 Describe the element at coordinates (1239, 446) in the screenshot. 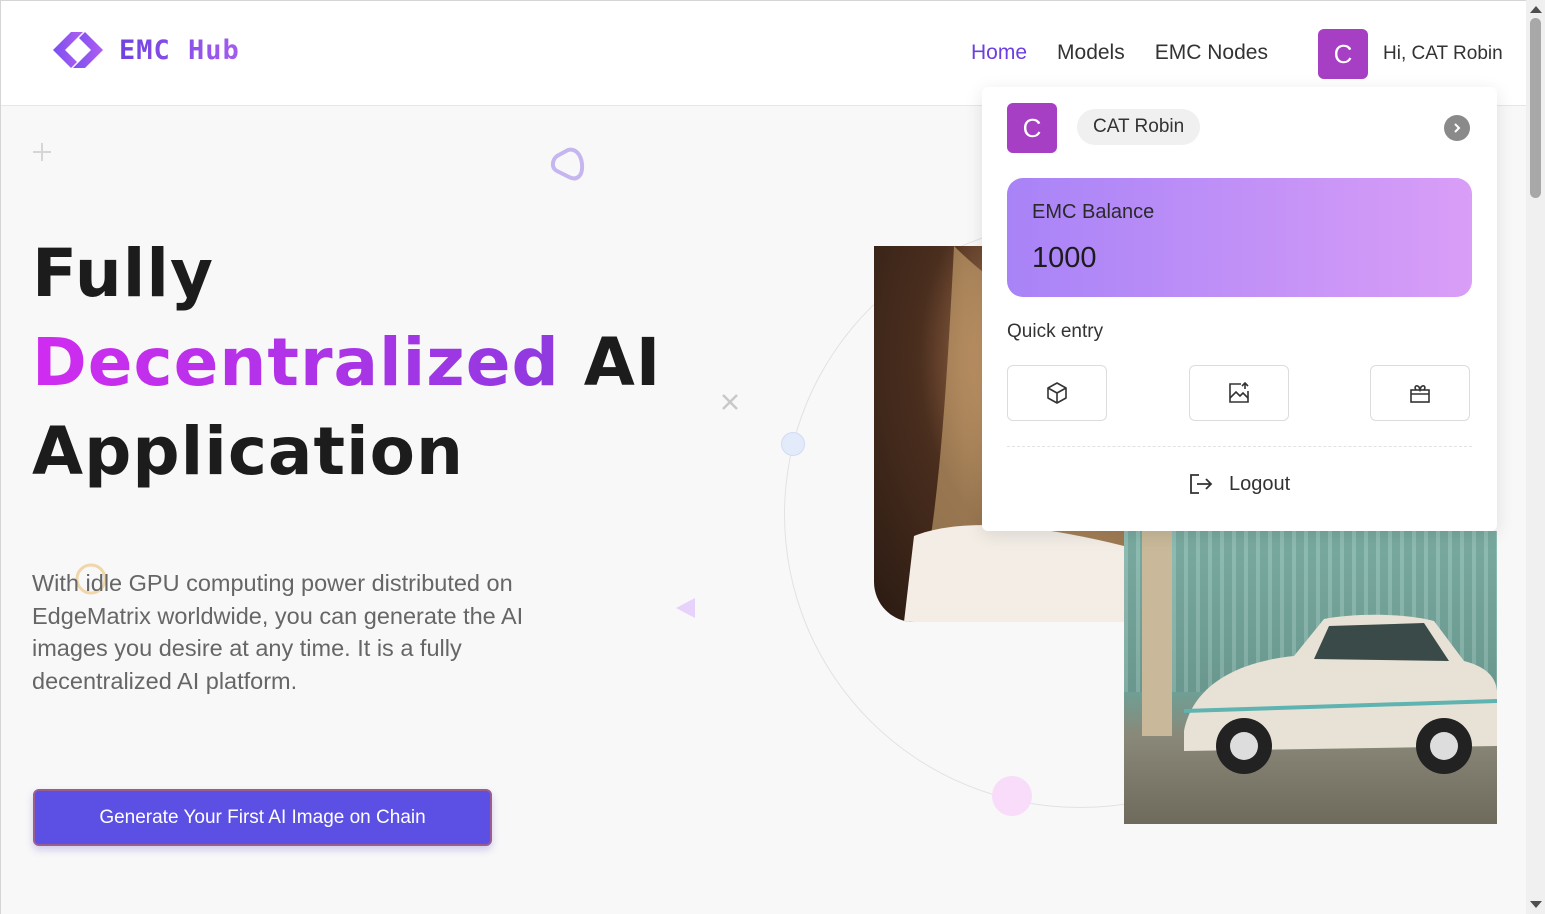

I see `dropdown-divider` at that location.